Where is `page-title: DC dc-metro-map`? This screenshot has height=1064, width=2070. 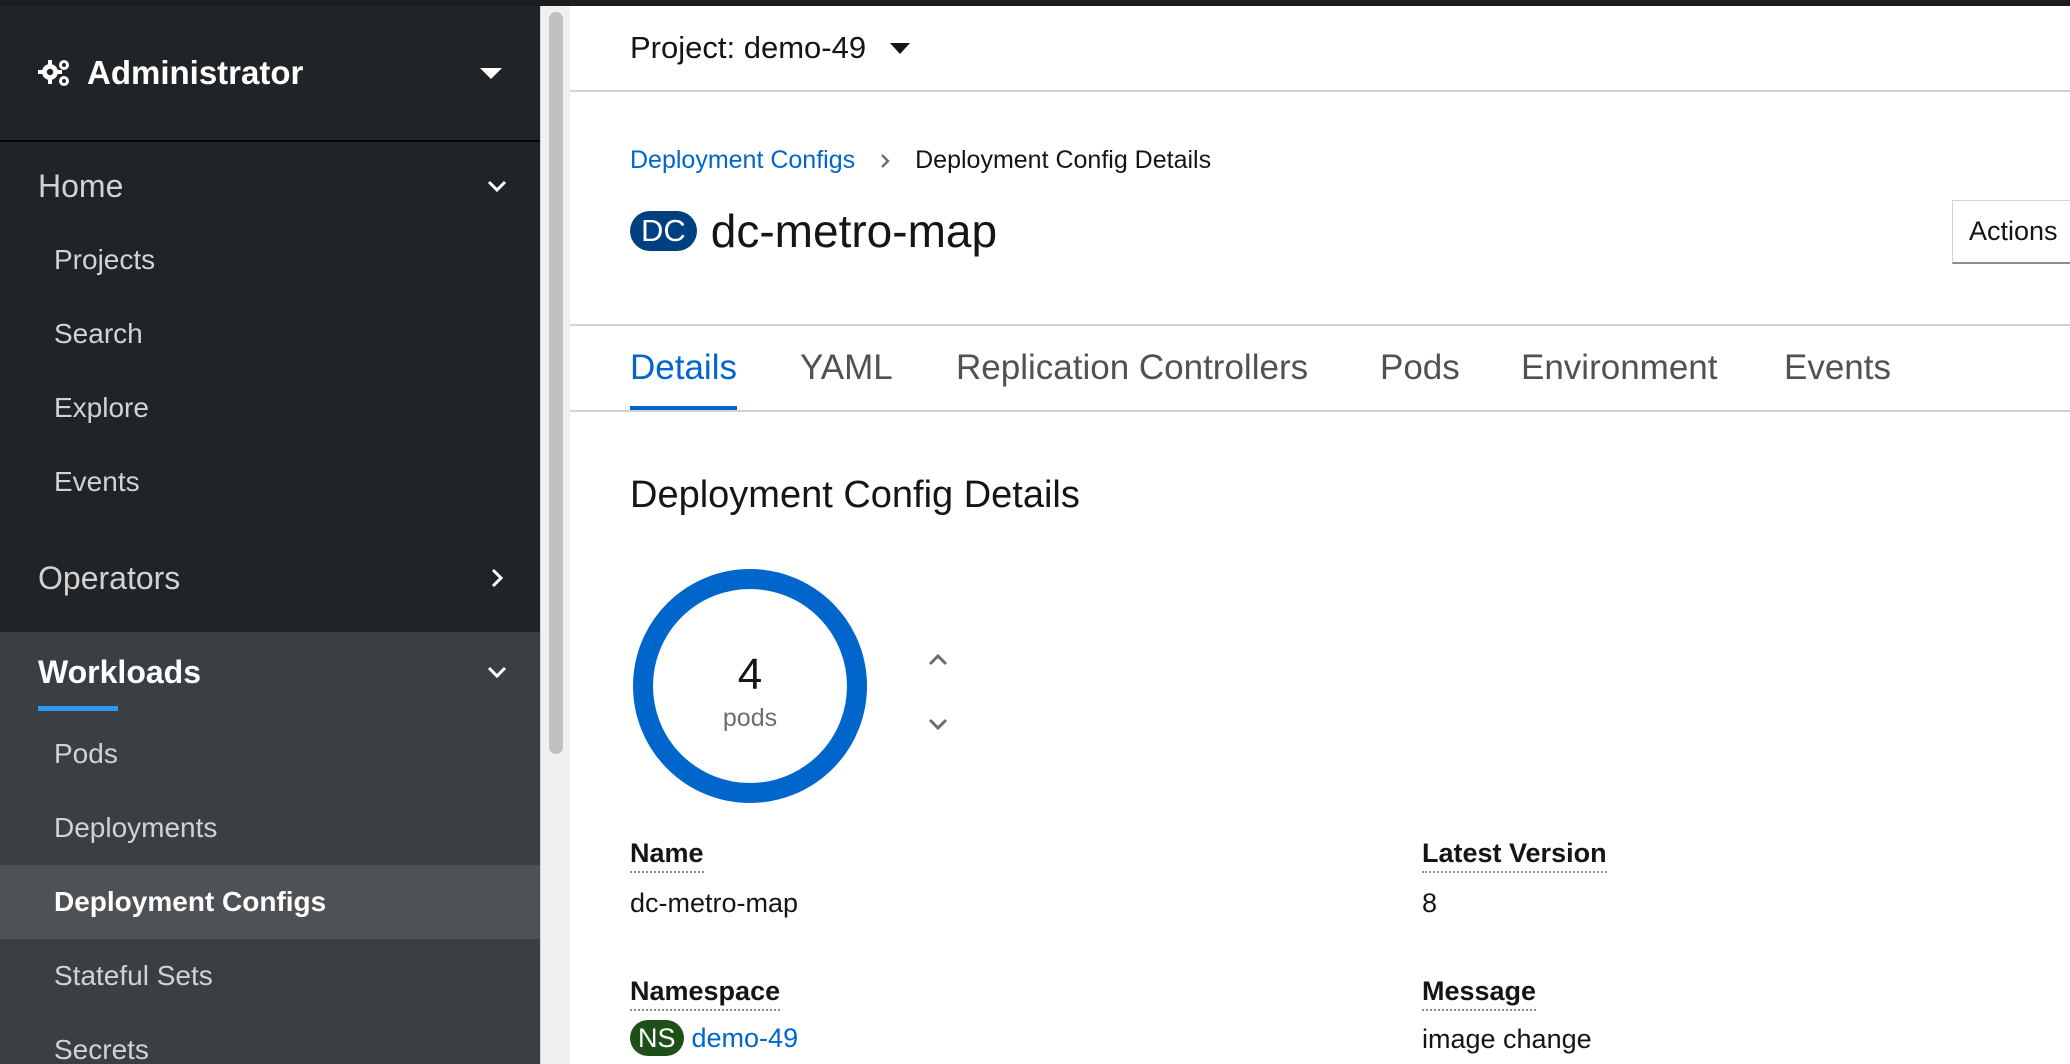
page-title: DC dc-metro-map is located at coordinates (813, 231).